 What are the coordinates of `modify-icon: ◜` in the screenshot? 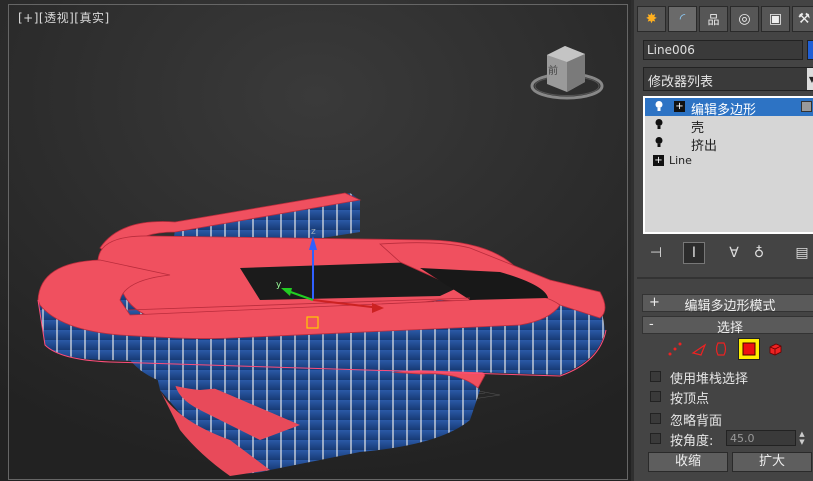 It's located at (682, 19).